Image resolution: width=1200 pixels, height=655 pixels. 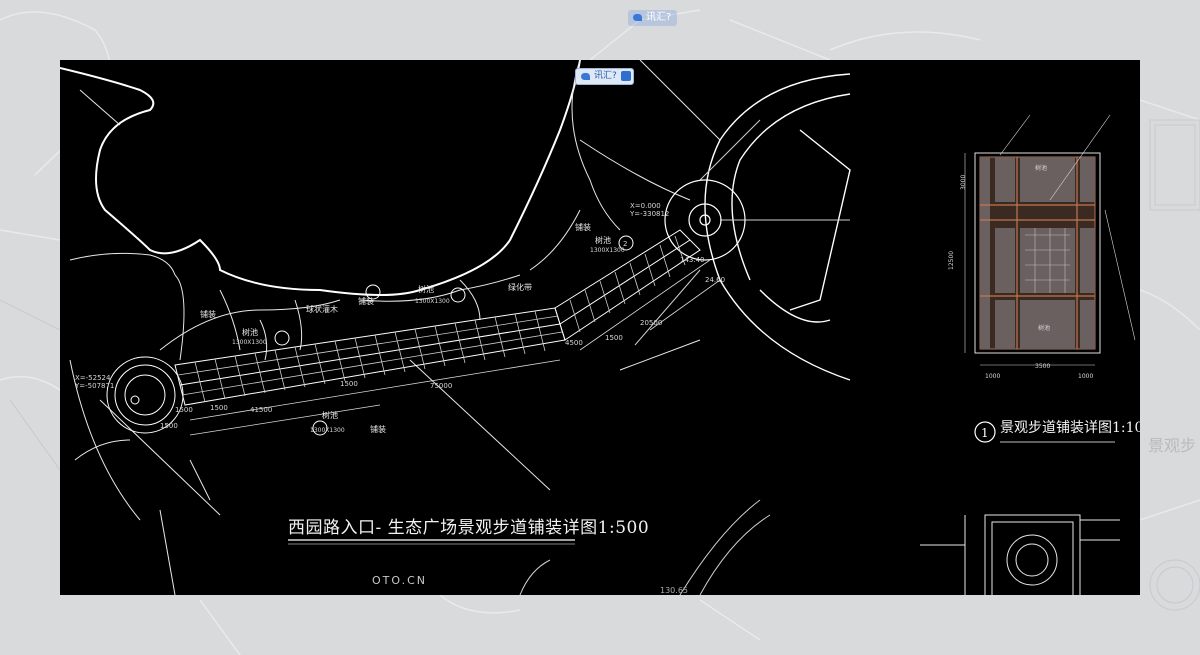 I want to click on dim-75000: 75000, so click(x=441, y=386).